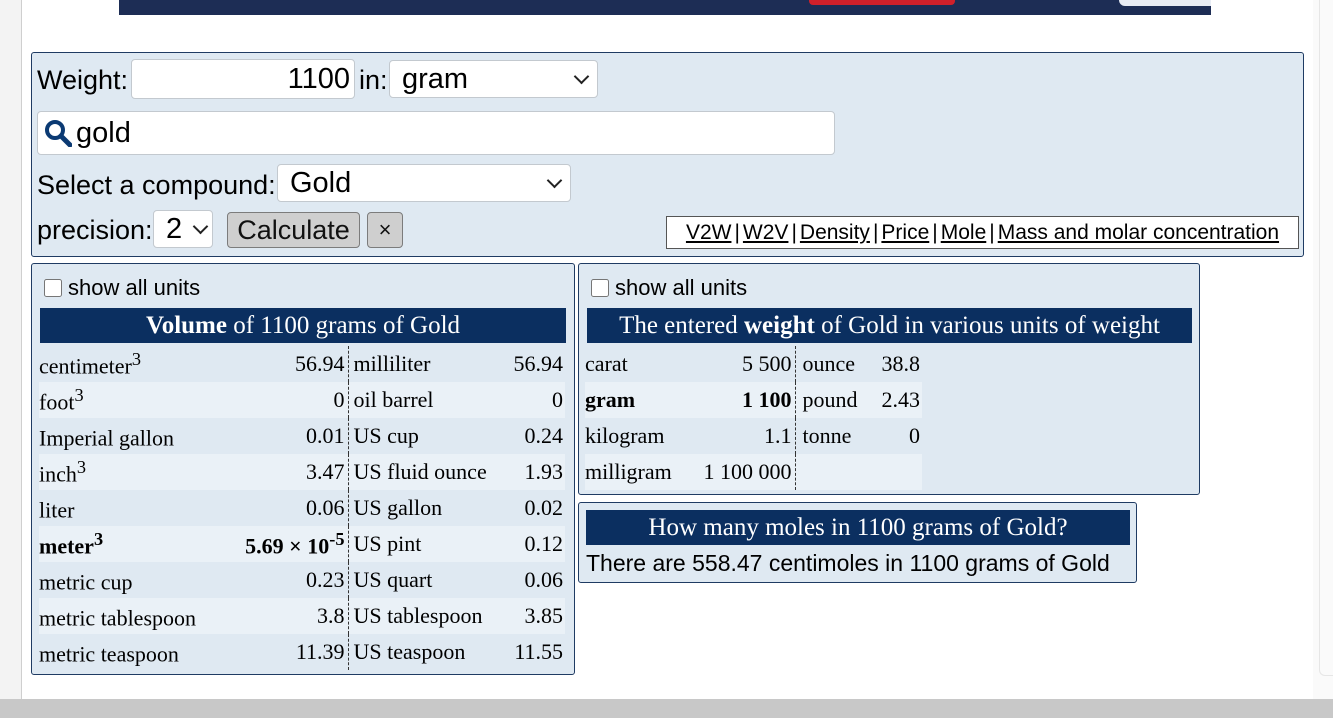 This screenshot has height=718, width=1333. What do you see at coordinates (766, 232) in the screenshot?
I see `link-w2v: W2V` at bounding box center [766, 232].